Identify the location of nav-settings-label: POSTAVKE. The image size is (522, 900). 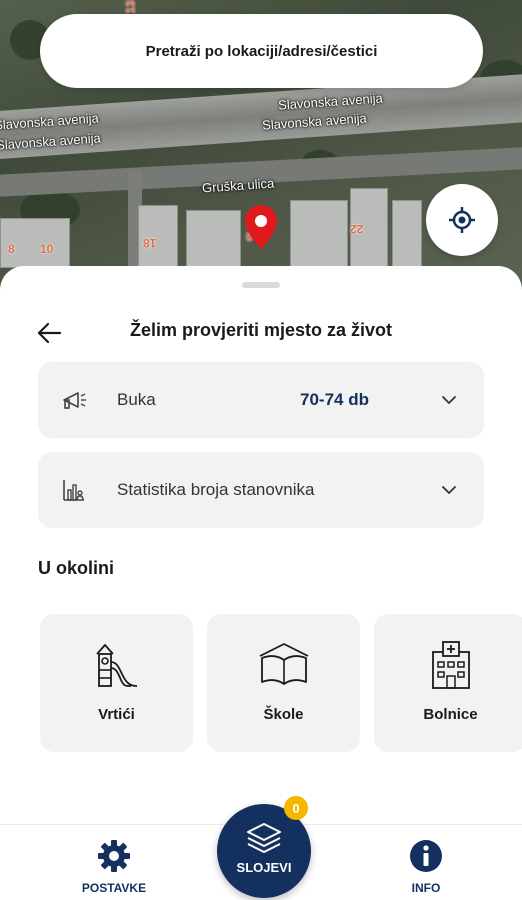
(114, 888).